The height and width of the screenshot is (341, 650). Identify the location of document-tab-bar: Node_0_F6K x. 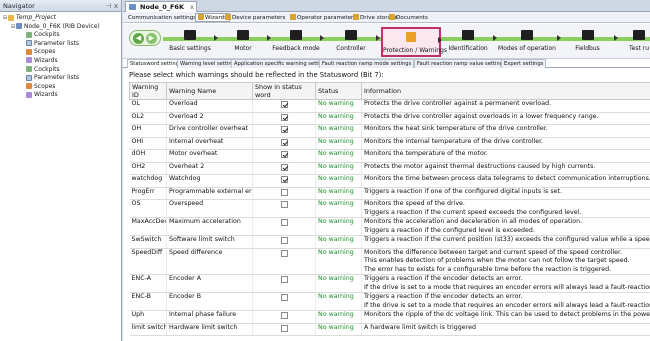
(386, 6).